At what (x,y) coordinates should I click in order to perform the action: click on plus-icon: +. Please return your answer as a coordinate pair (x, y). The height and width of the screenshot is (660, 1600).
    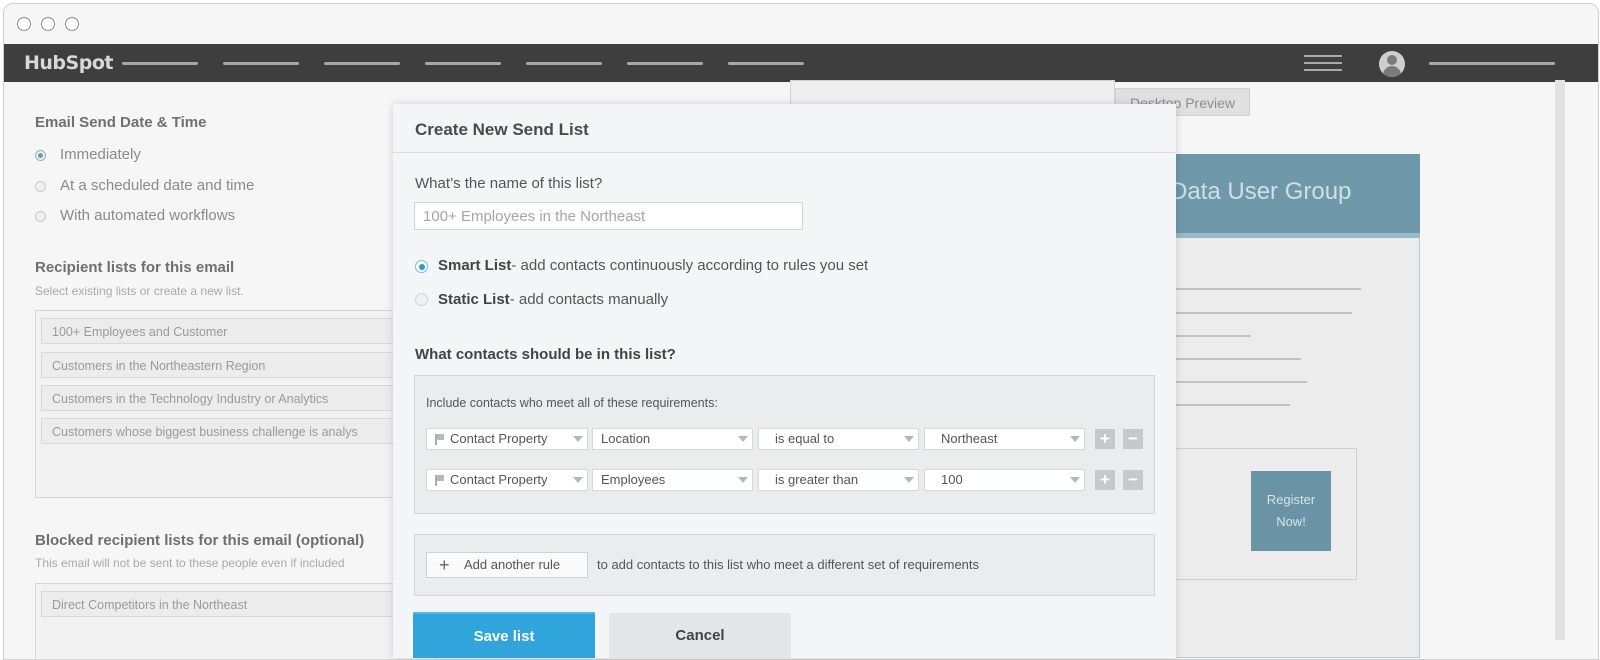
    Looking at the image, I should click on (444, 565).